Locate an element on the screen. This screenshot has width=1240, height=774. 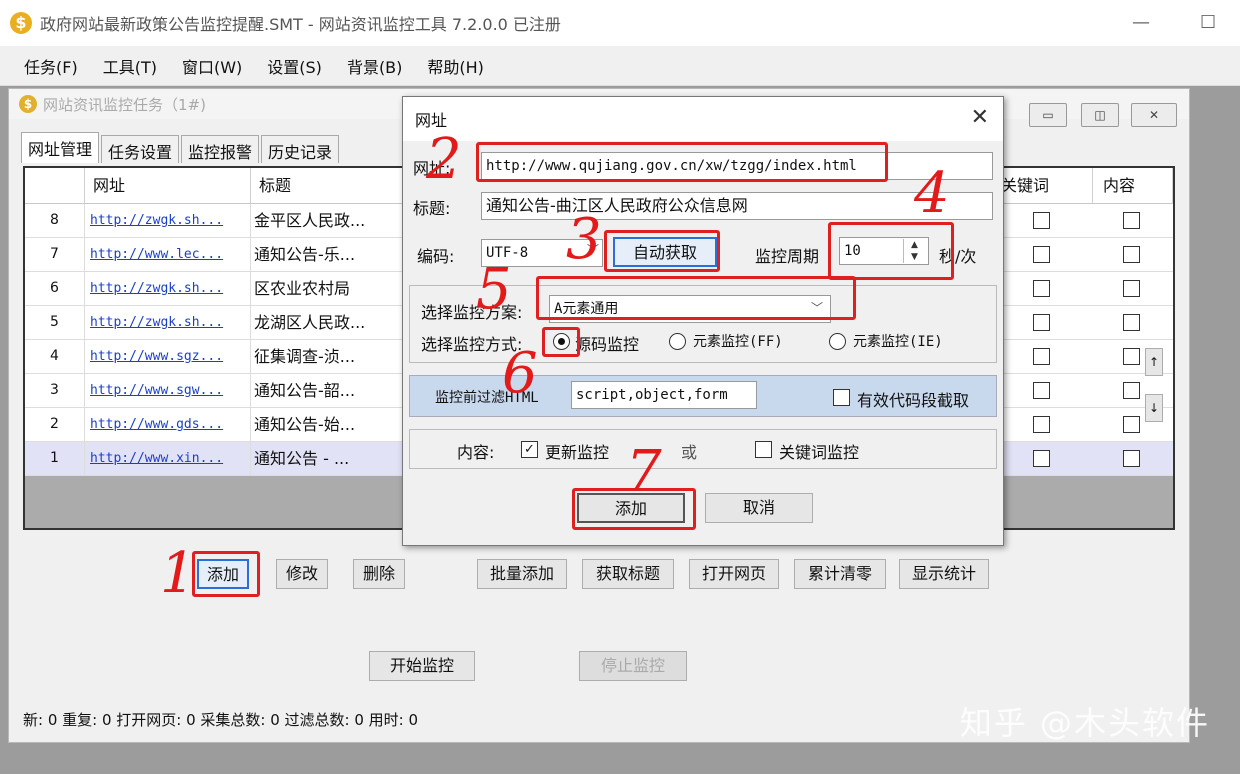
delete-button: 删除 is located at coordinates (379, 574).